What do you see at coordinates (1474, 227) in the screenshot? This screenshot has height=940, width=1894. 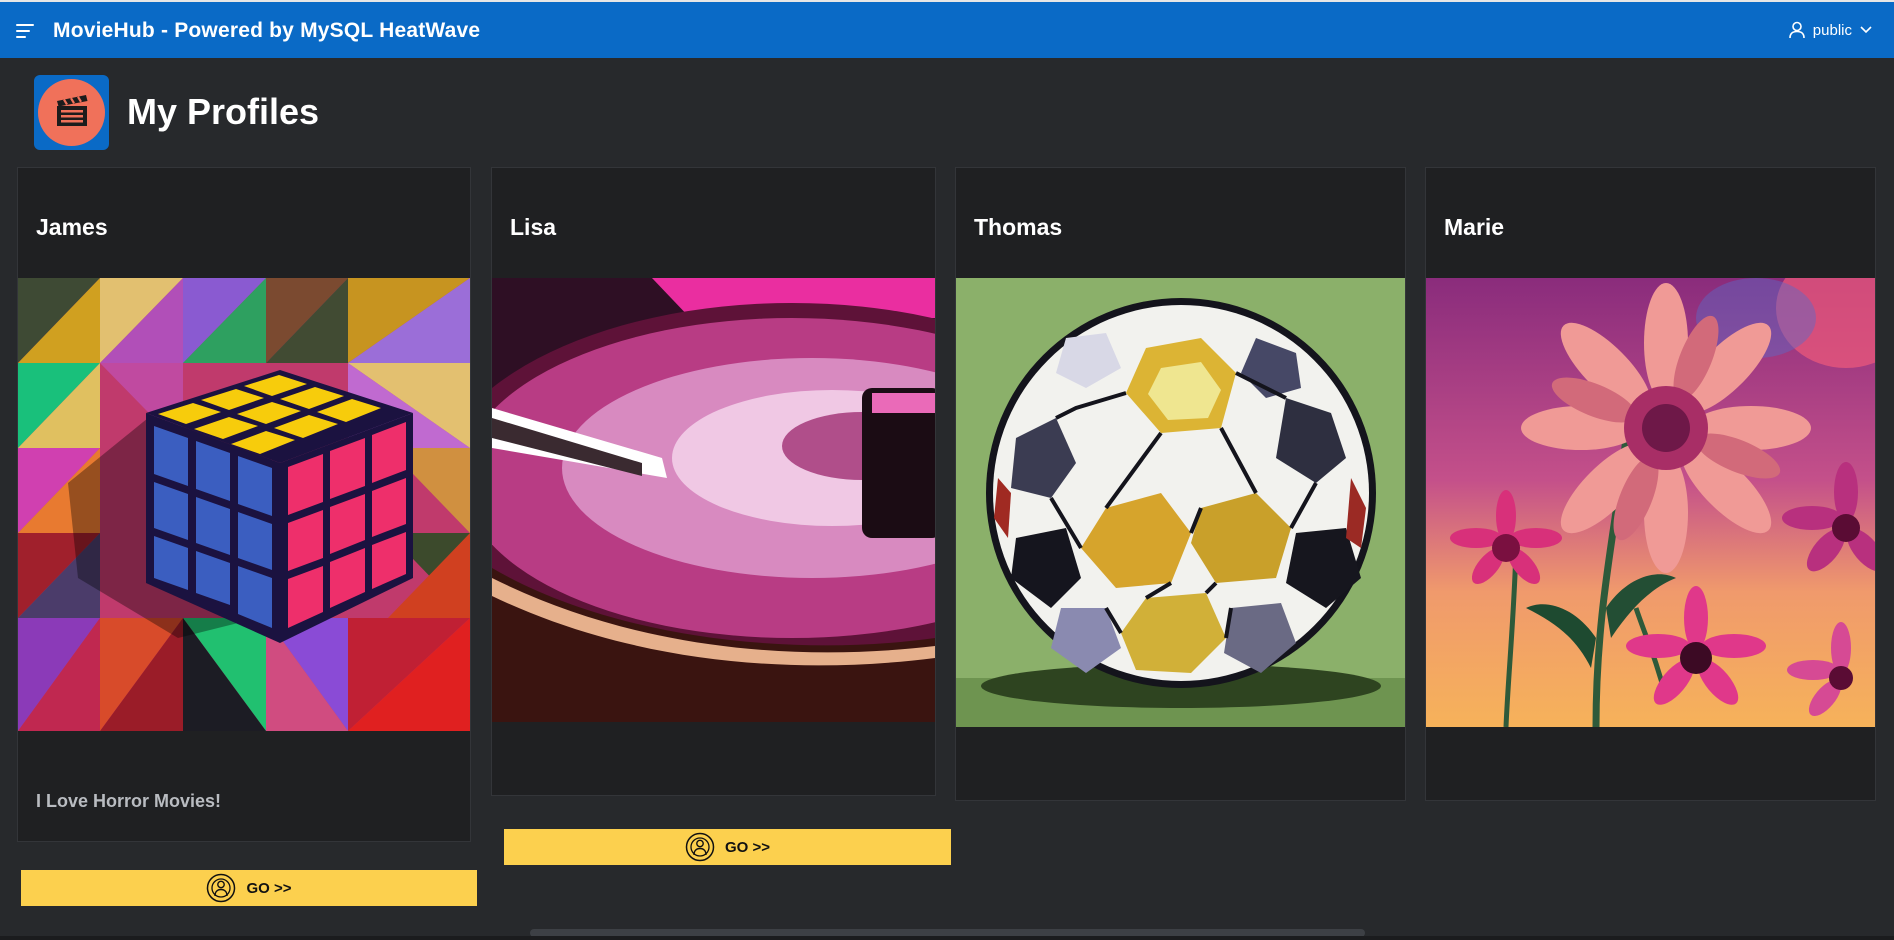 I see `profile-name: Marie` at bounding box center [1474, 227].